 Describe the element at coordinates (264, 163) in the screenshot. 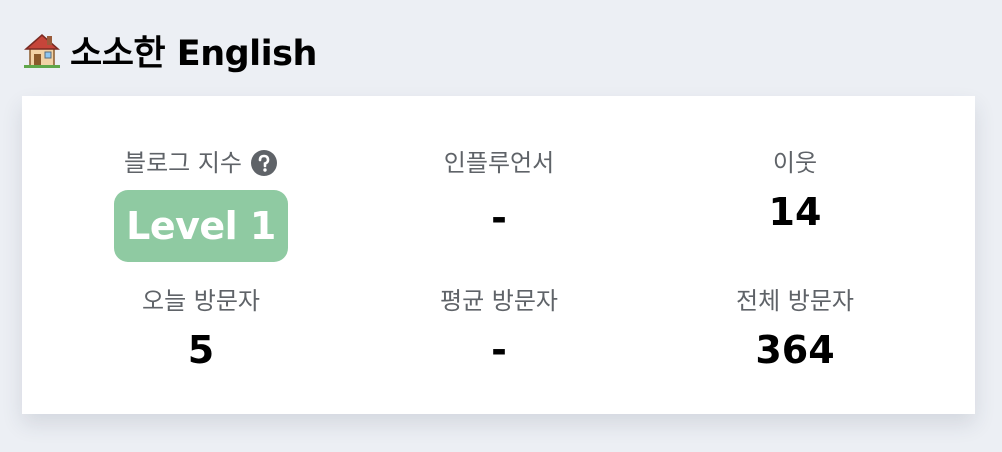

I see `question-circle-icon` at that location.